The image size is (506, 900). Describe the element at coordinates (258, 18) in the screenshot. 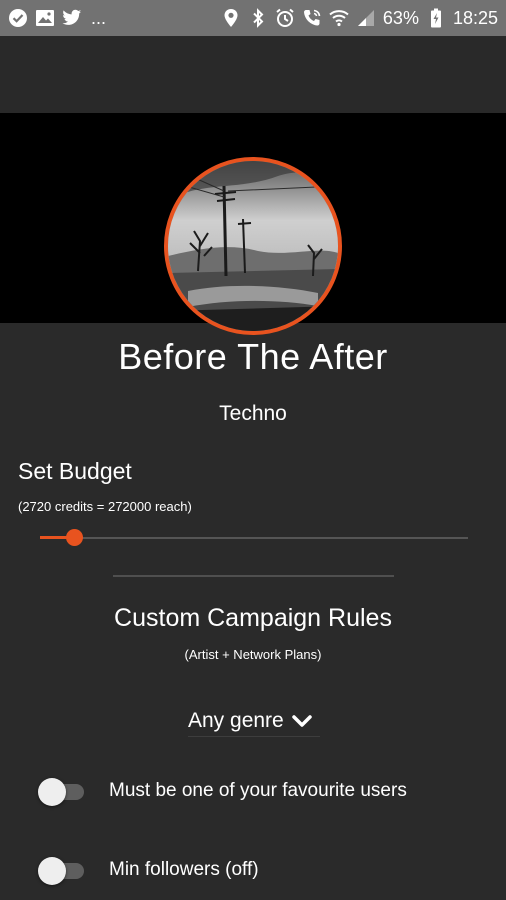

I see `bluetooth-icon` at that location.